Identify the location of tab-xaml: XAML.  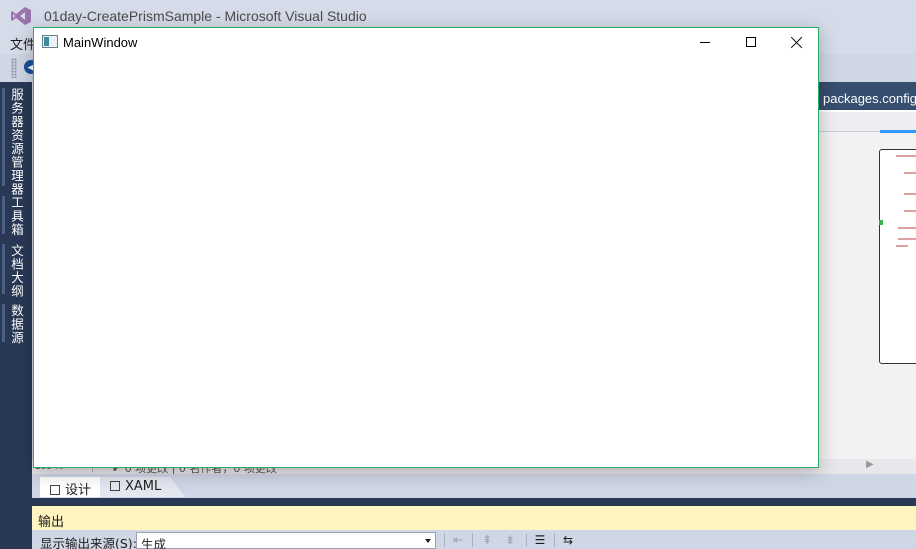
(143, 487).